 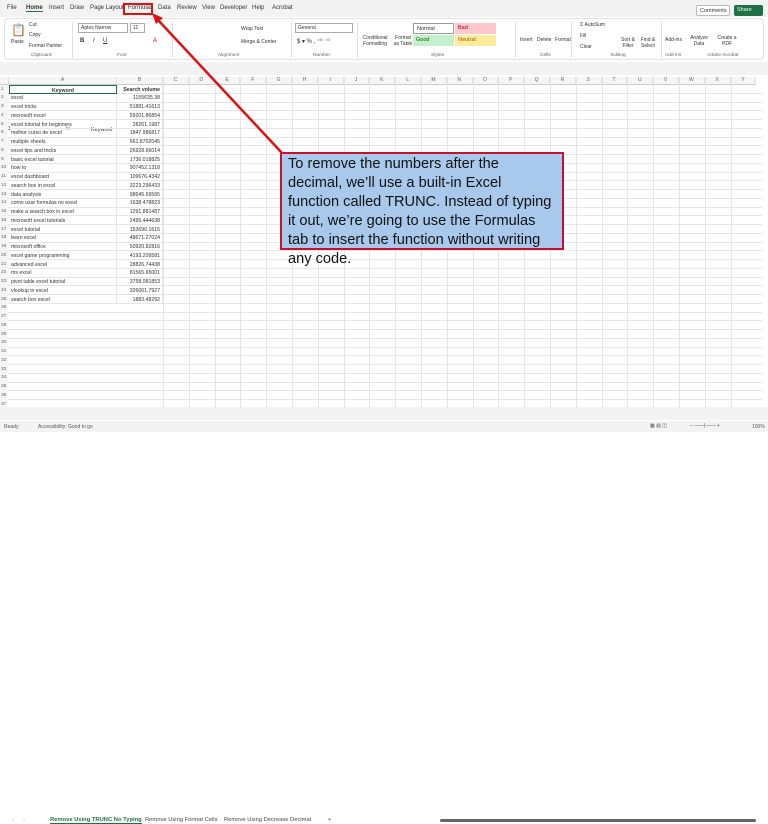 I want to click on search-volume-cell: 3758.081853, so click(x=140, y=282).